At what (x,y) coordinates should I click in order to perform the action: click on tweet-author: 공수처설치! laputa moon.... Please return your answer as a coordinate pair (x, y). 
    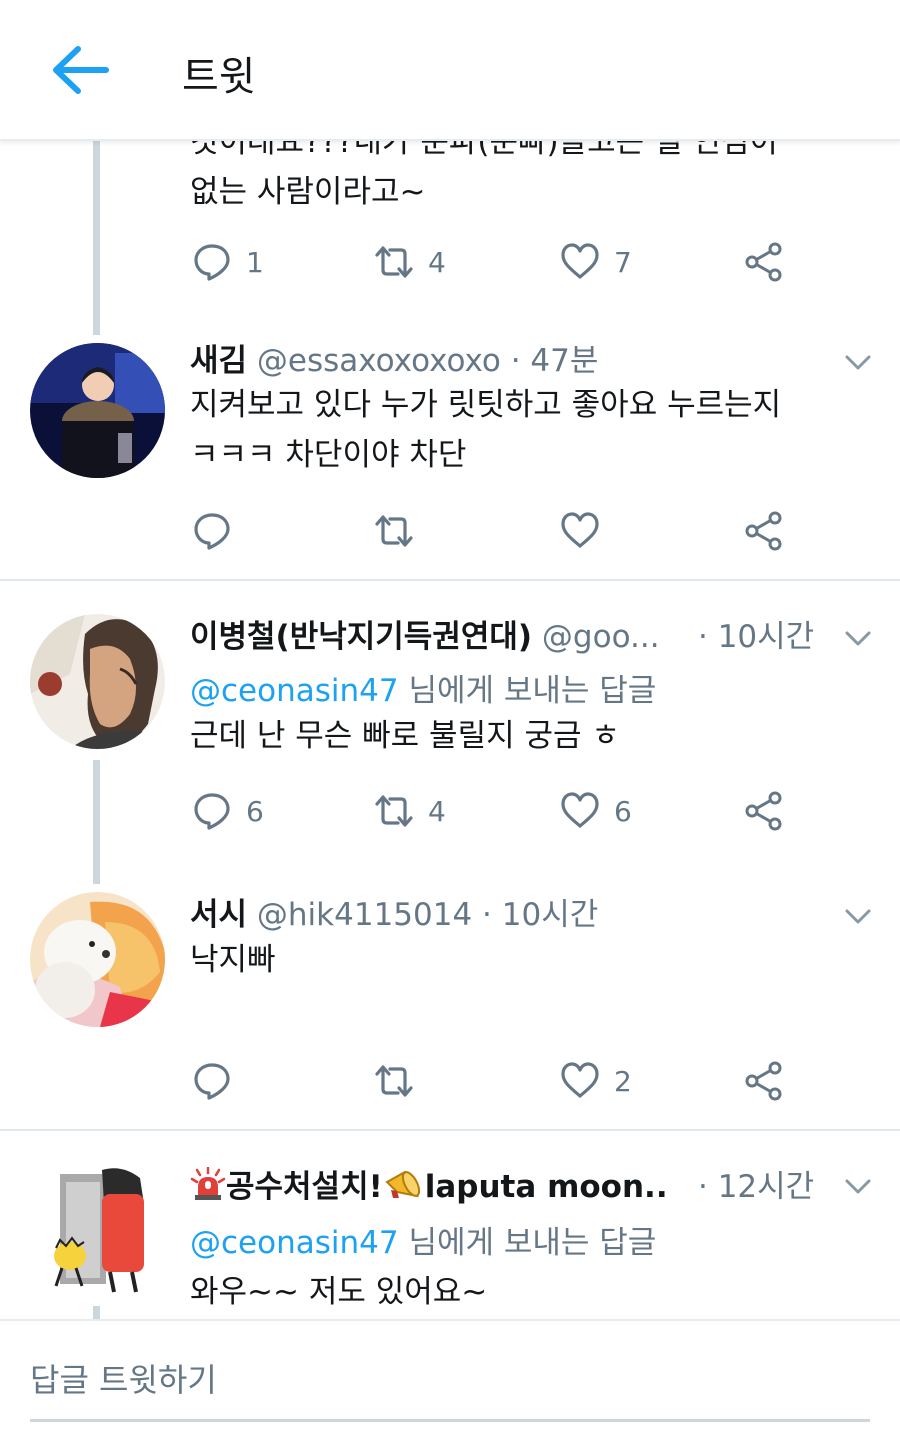
    Looking at the image, I should click on (430, 1183).